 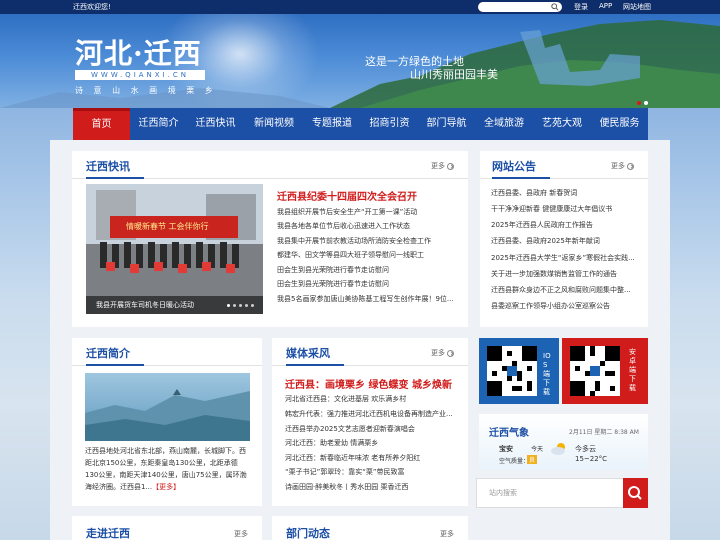 I want to click on media-item: 迁西县举办2025文艺志愿者迎新春演唱会, so click(x=372, y=429).